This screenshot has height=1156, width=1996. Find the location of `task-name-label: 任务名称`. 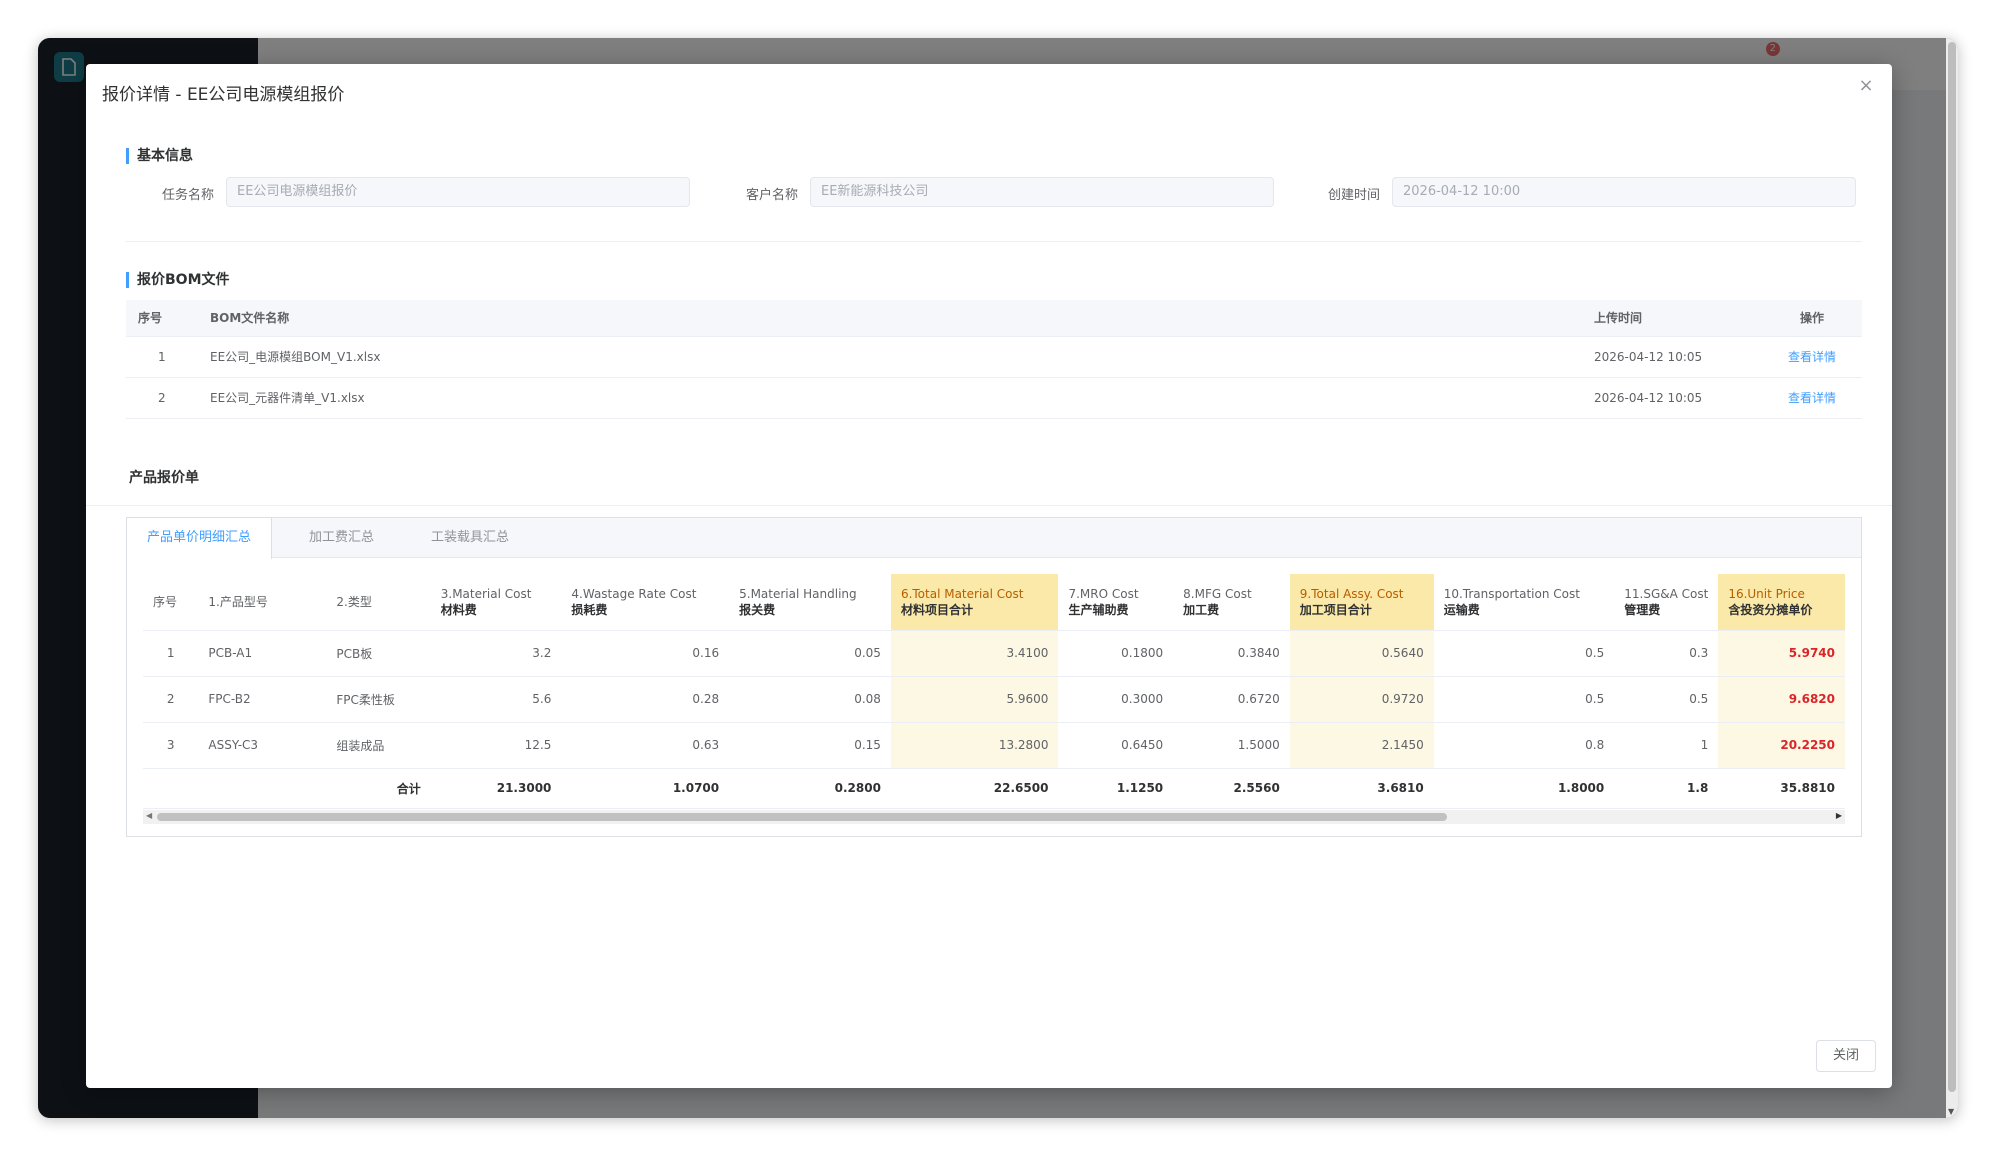

task-name-label: 任务名称 is located at coordinates (187, 195).